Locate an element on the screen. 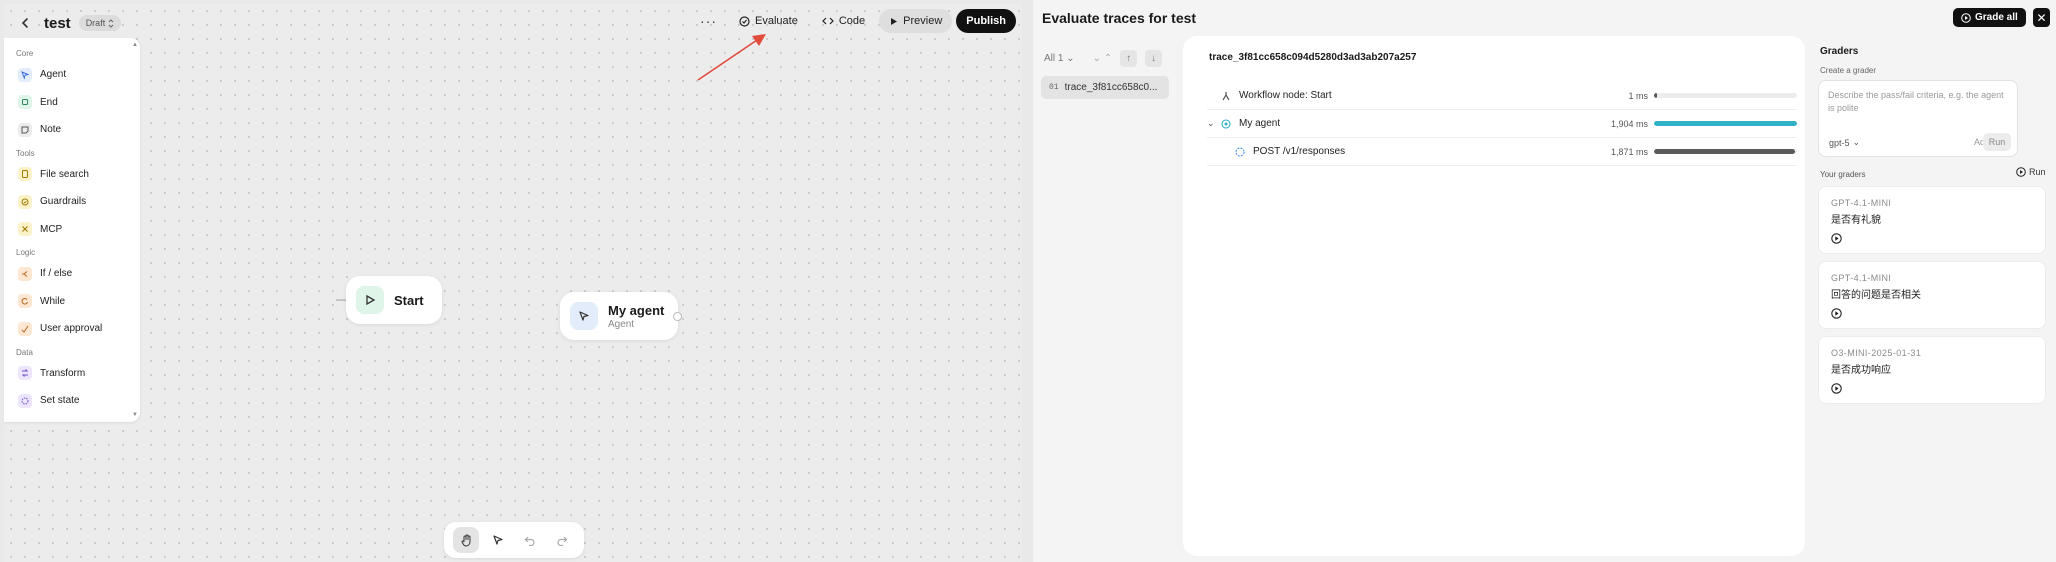 This screenshot has height=562, width=2056. play-icon is located at coordinates (894, 21).